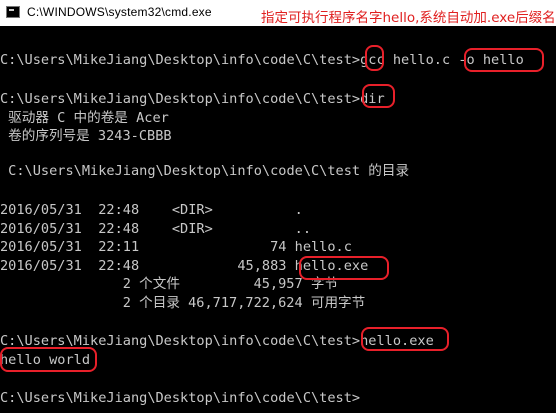  Describe the element at coordinates (13, 12) in the screenshot. I see `cmd-icon` at that location.